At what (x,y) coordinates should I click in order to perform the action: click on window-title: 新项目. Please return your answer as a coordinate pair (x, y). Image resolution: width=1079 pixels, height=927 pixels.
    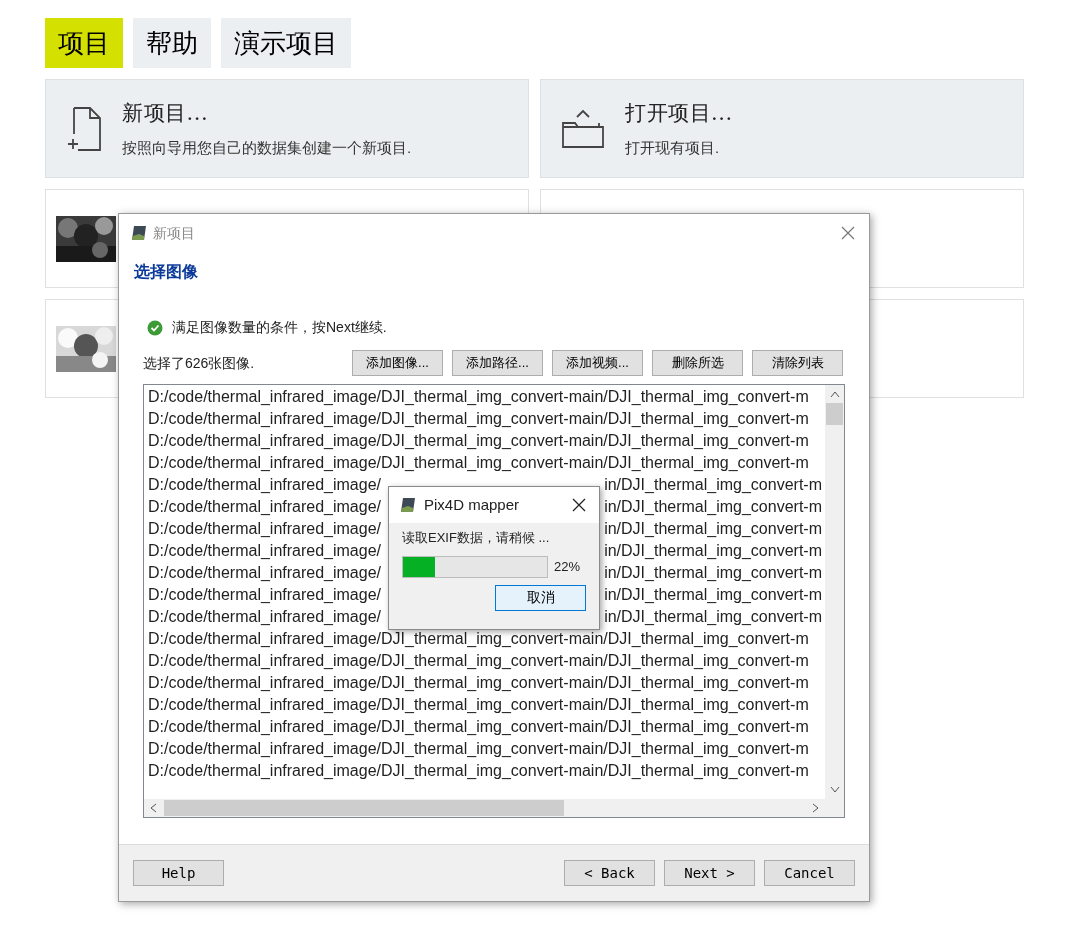
    Looking at the image, I should click on (174, 233).